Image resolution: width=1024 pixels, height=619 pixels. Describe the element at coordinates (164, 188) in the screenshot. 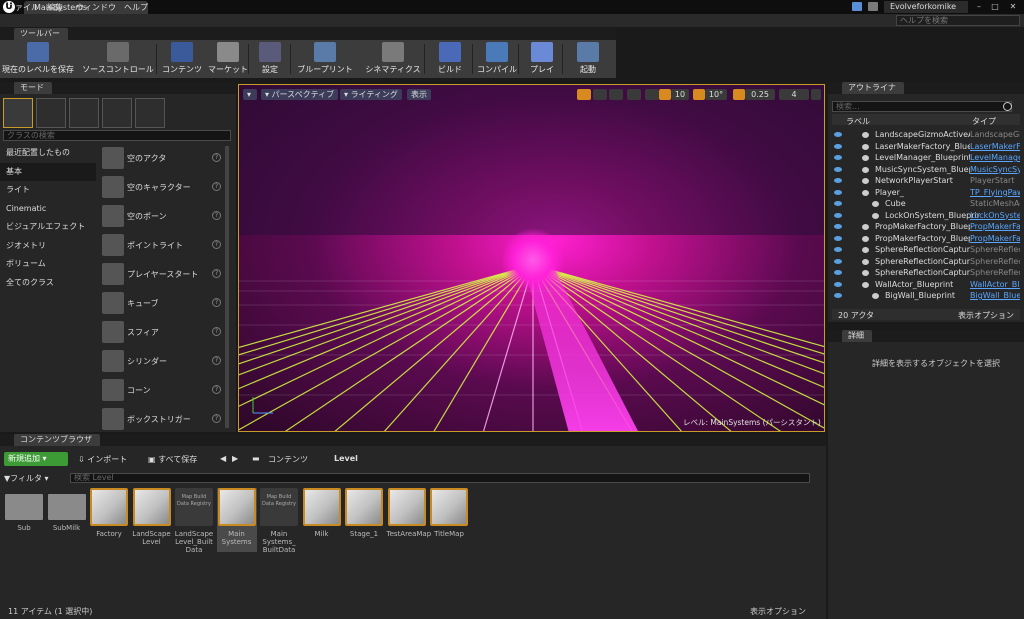

I see `modes-item-1: 空のキャラクター?` at that location.